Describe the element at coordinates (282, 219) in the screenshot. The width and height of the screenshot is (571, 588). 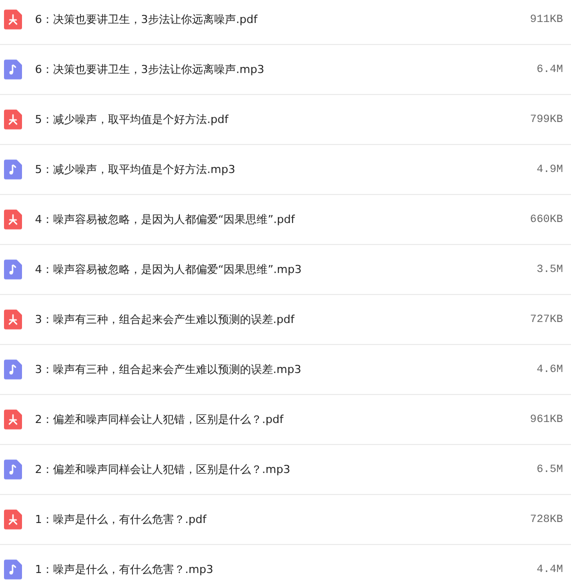
I see `file-name: 4：噪声容易被忽略，是因为人都偏爱“因果思维”.pdf` at that location.